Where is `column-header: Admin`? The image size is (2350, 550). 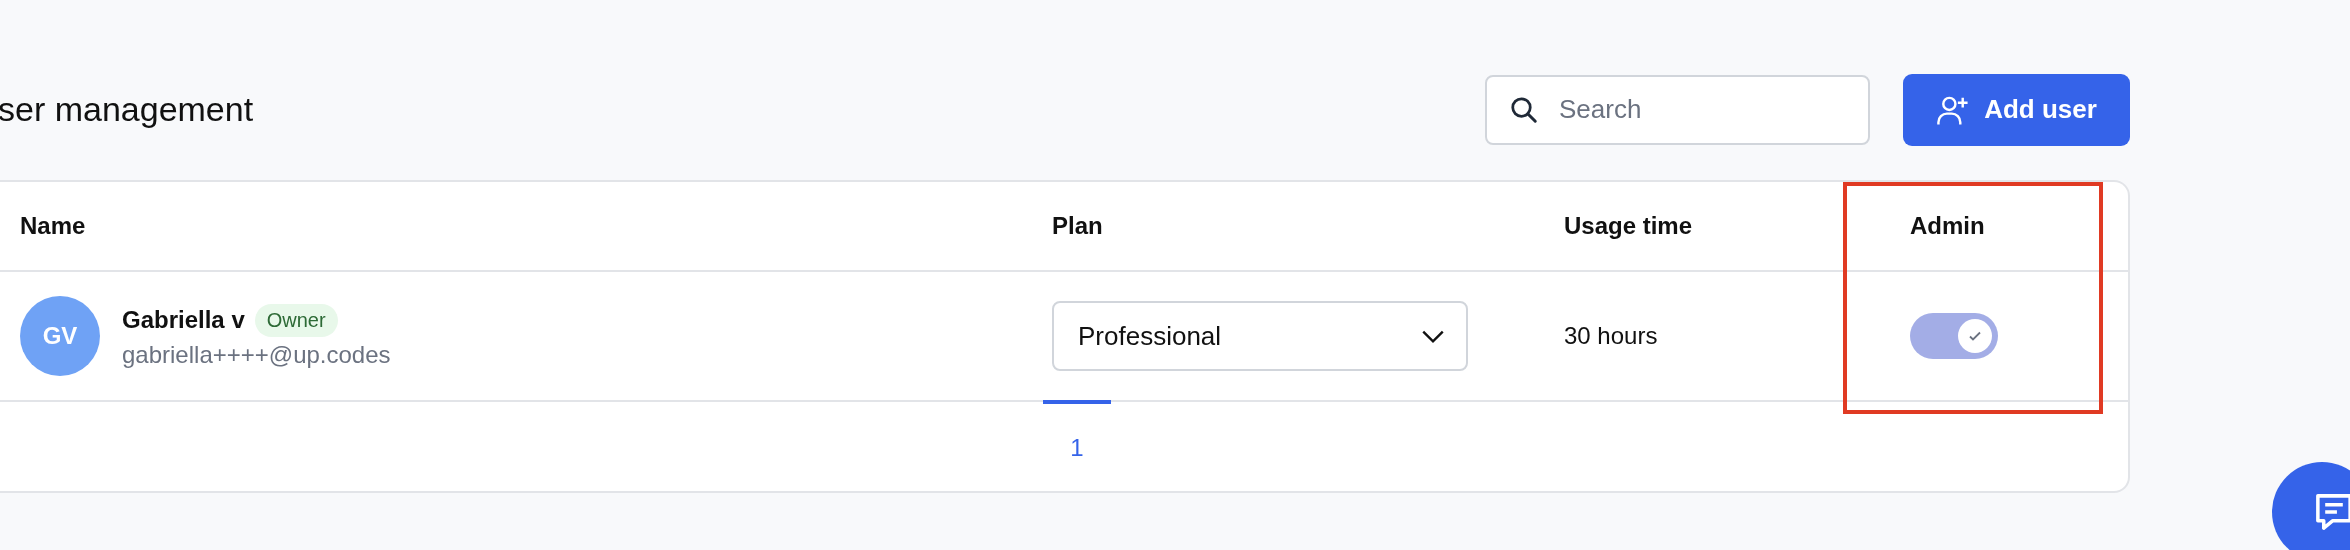
column-header: Admin is located at coordinates (1947, 226).